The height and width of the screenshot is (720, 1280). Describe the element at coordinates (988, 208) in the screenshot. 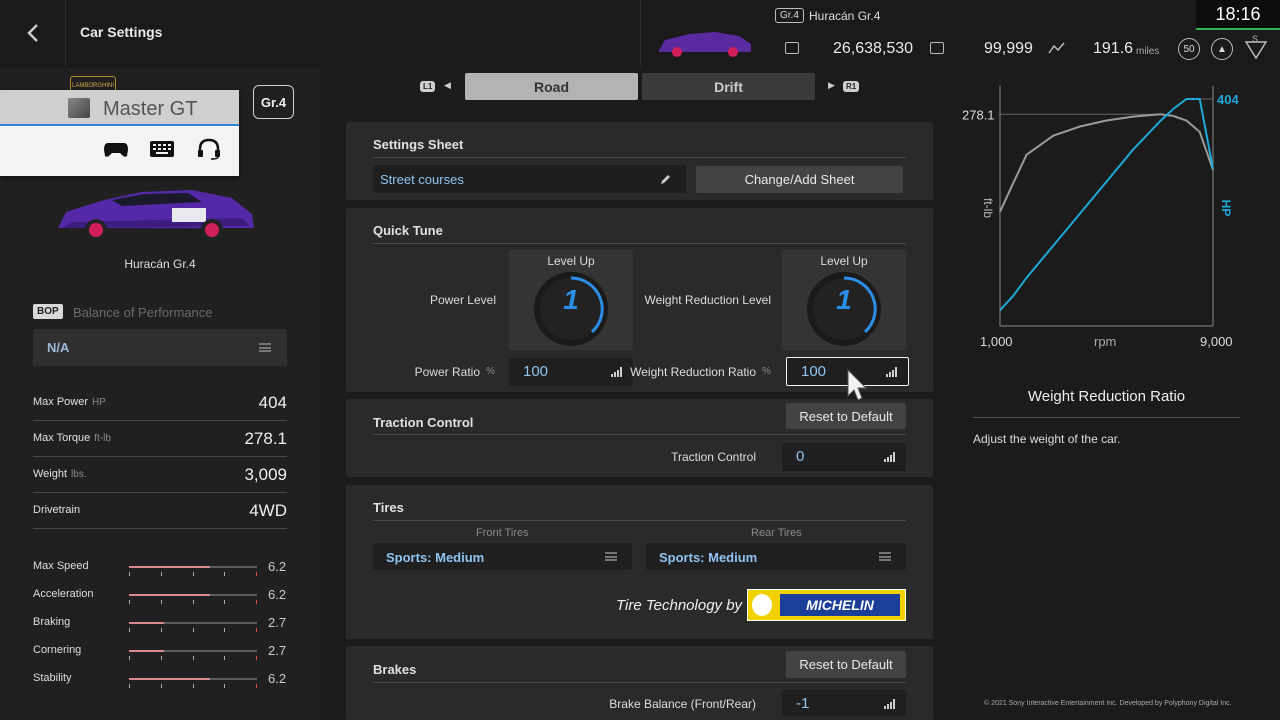

I see `left-axis-label: ft-lb` at that location.